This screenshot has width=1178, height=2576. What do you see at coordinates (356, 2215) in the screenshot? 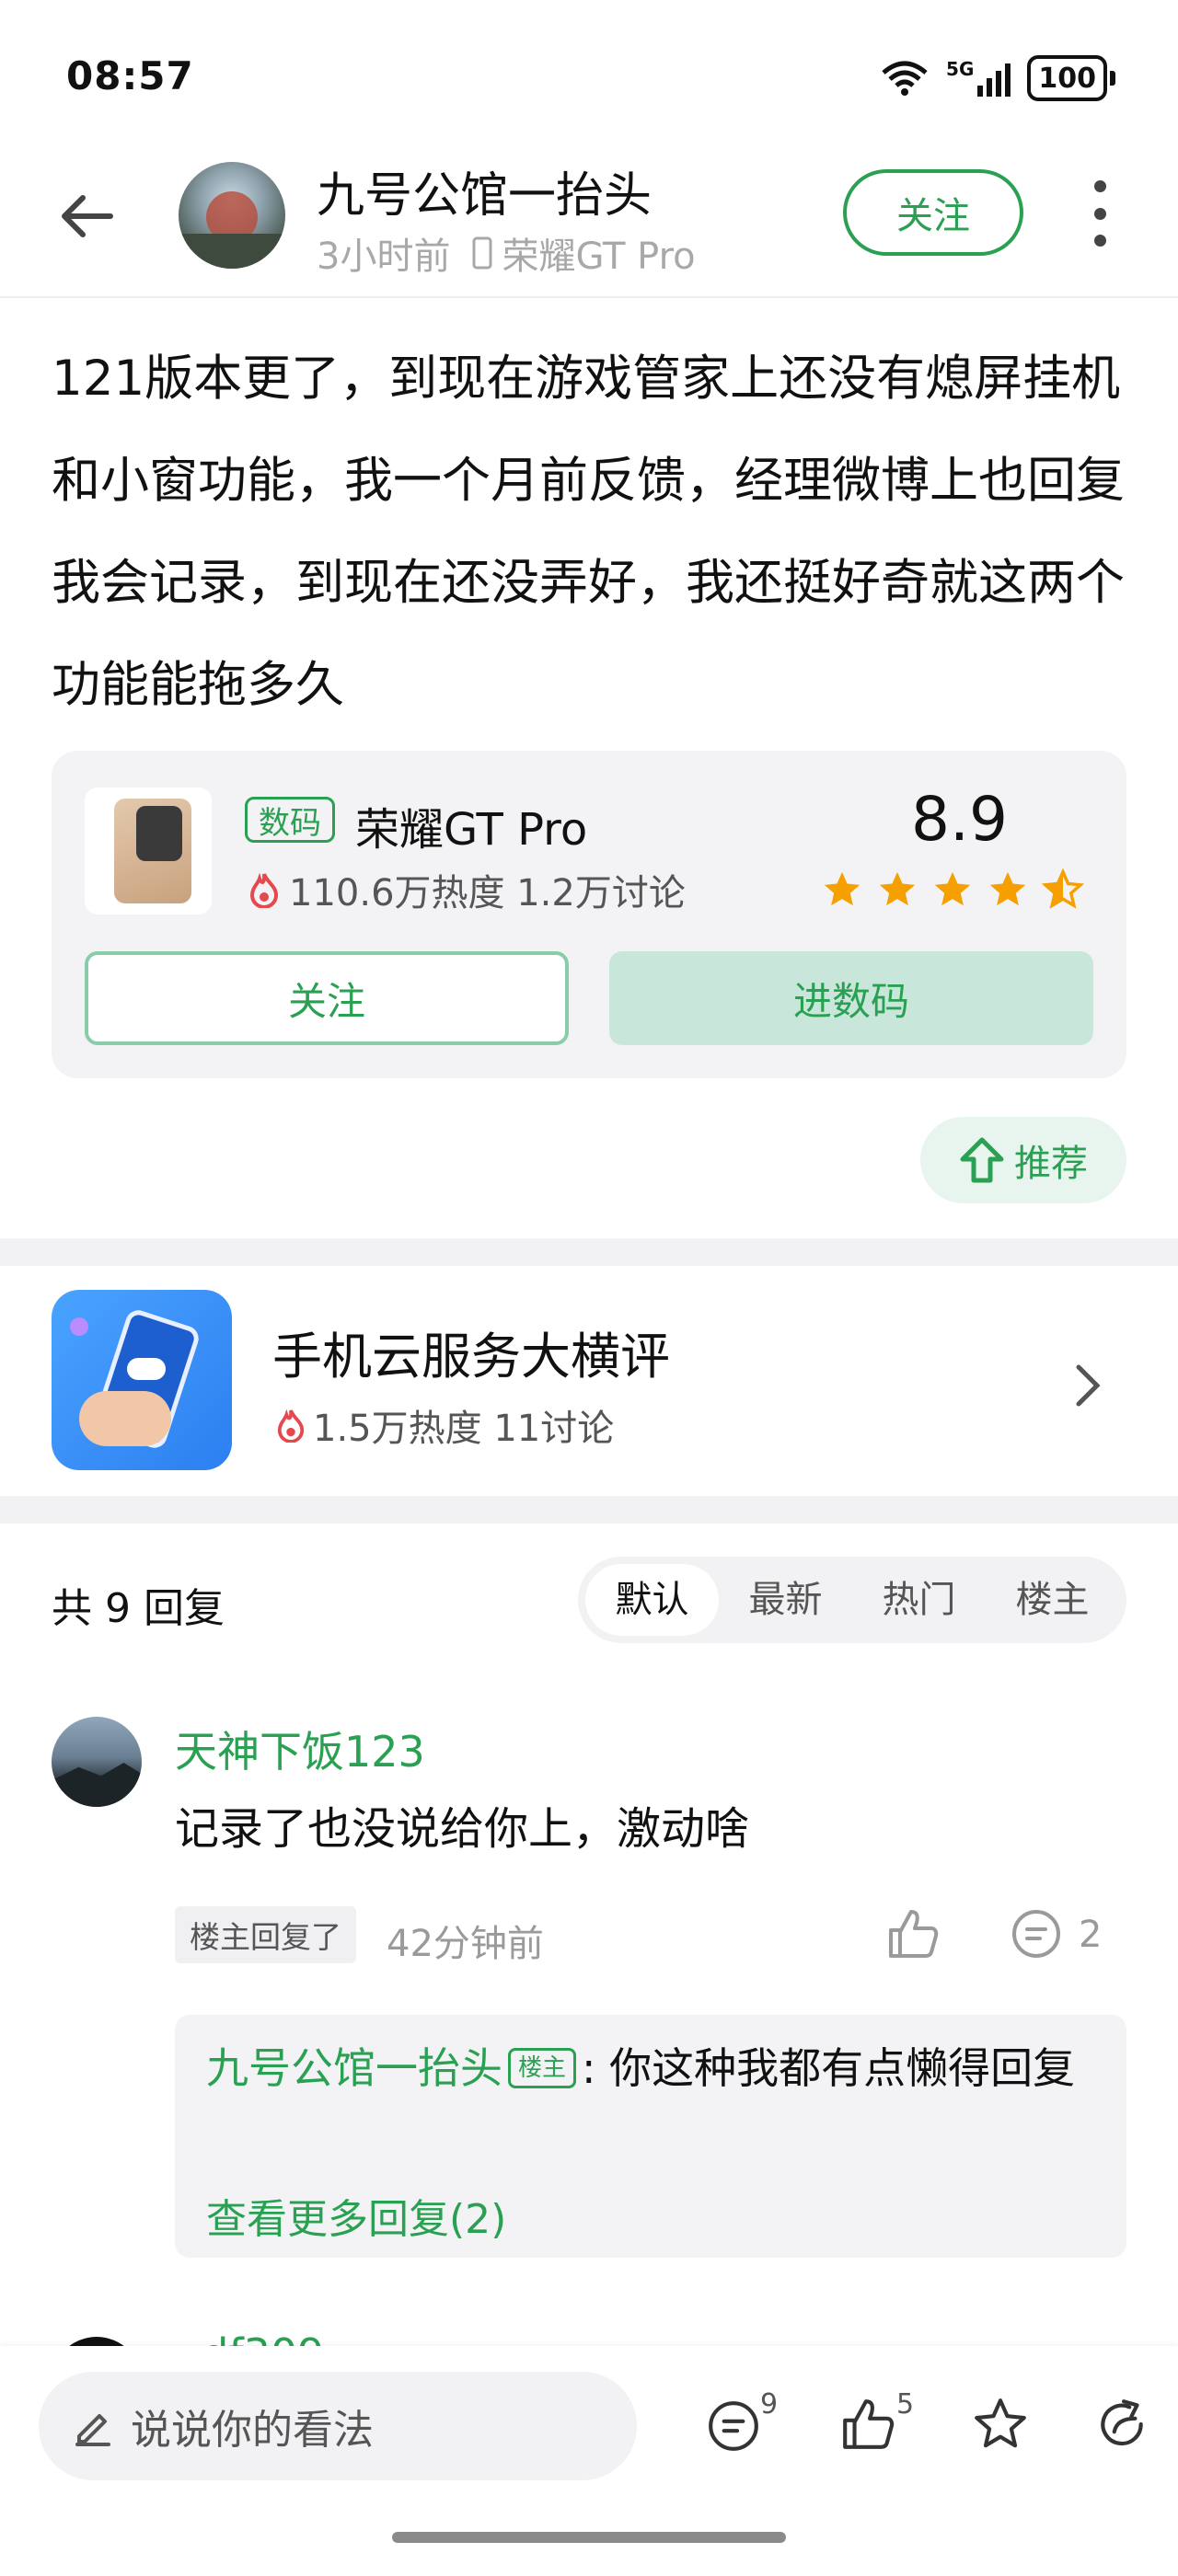
I see `view-more-replies-link: 查看更多回复(2)` at bounding box center [356, 2215].